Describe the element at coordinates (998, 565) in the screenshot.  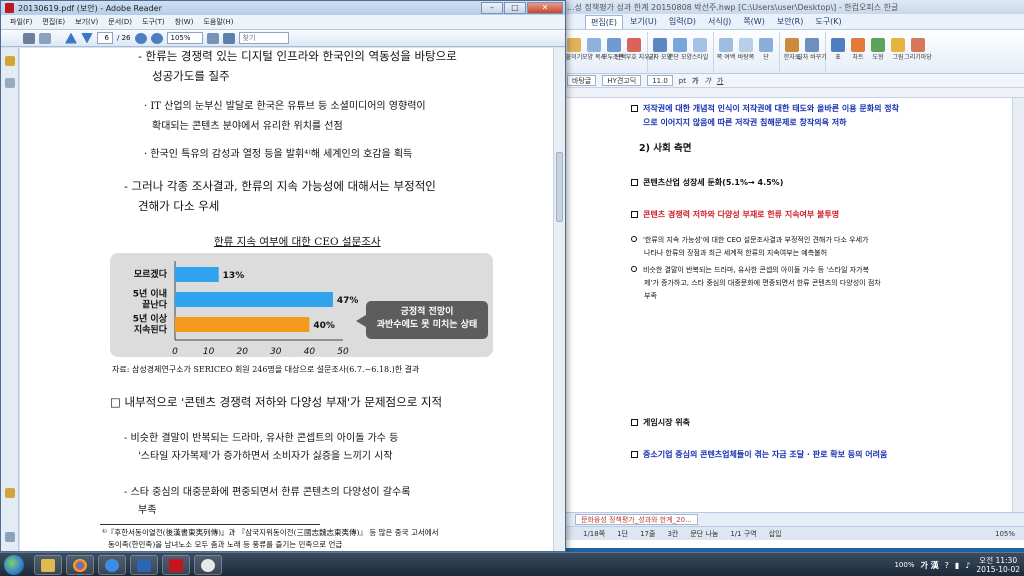
I see `clock: 오전 11:30 2015-10-02` at that location.